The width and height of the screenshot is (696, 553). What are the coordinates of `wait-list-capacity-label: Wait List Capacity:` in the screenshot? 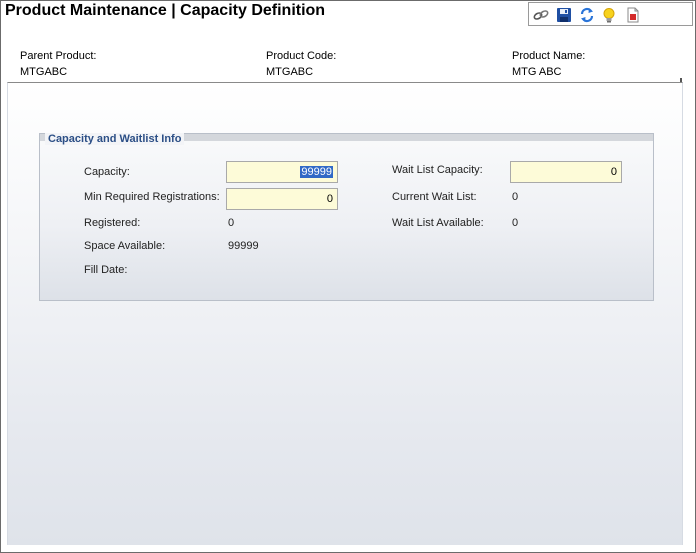 It's located at (437, 170).